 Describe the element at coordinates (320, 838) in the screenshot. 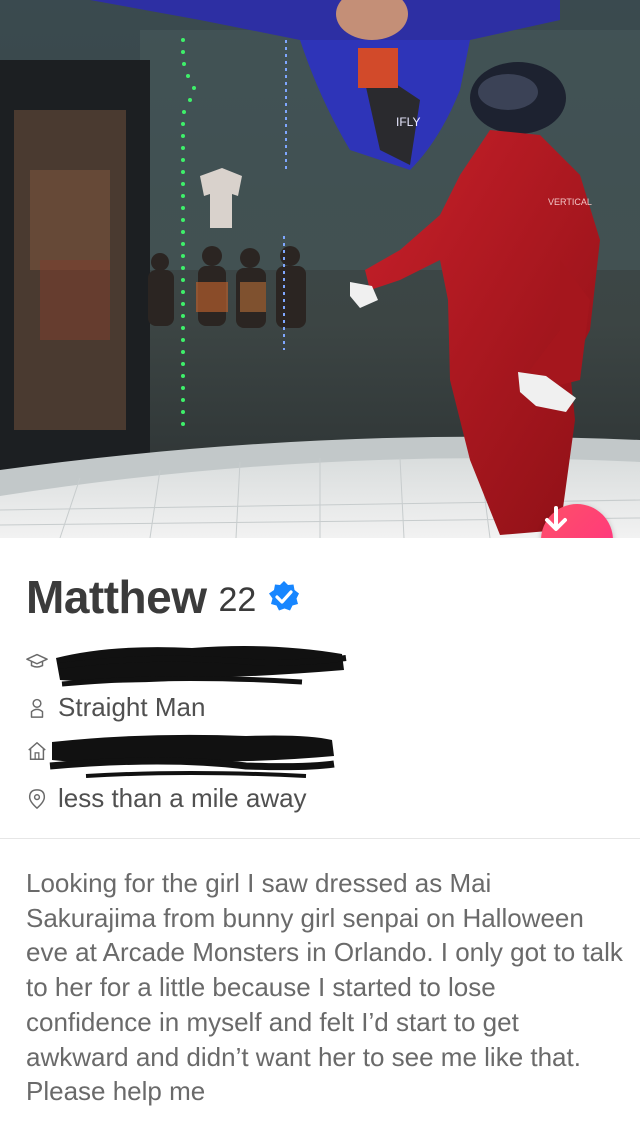

I see `section-divider` at that location.